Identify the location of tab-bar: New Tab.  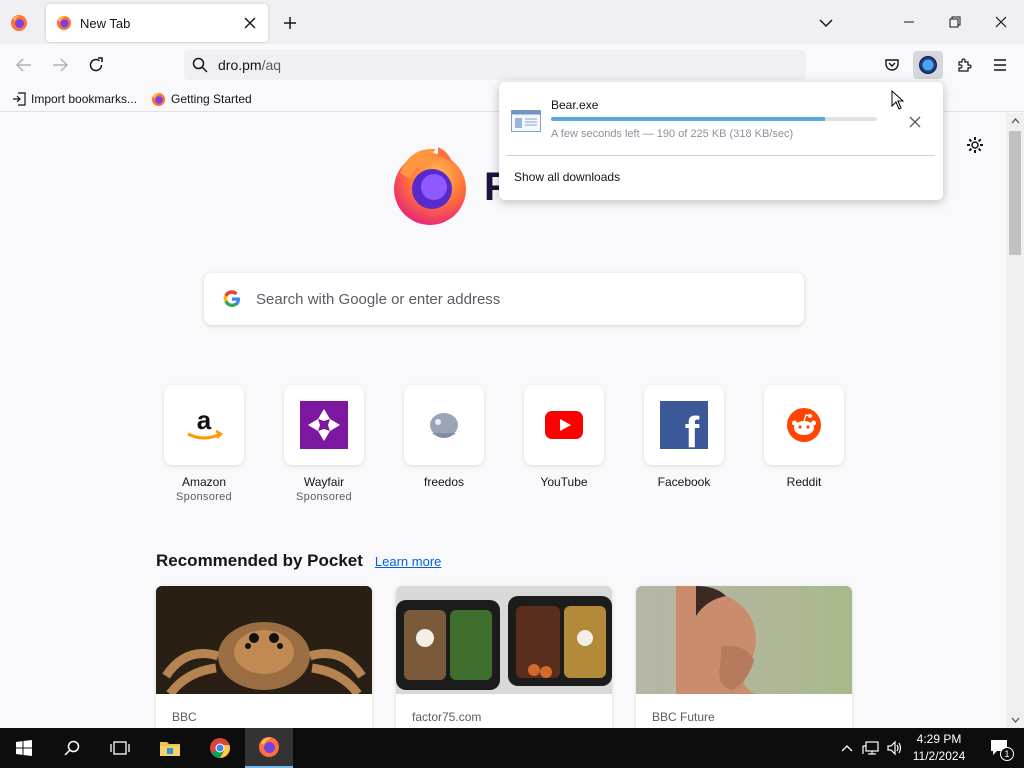
(512, 22).